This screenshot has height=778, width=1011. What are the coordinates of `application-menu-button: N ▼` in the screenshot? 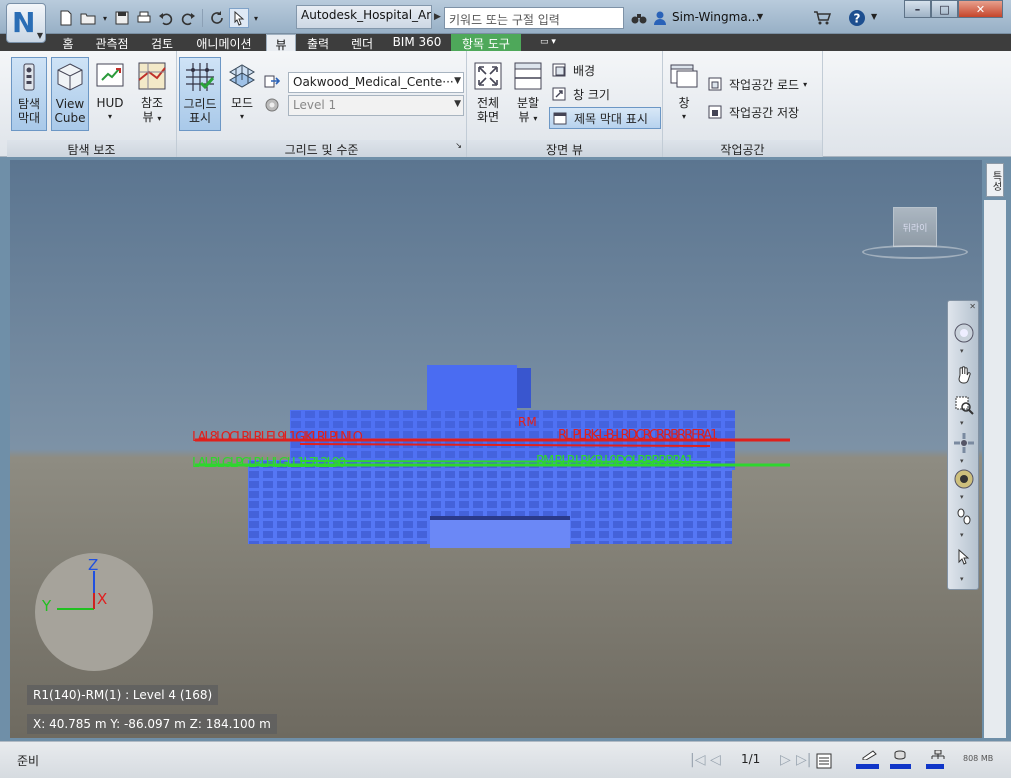 It's located at (26, 23).